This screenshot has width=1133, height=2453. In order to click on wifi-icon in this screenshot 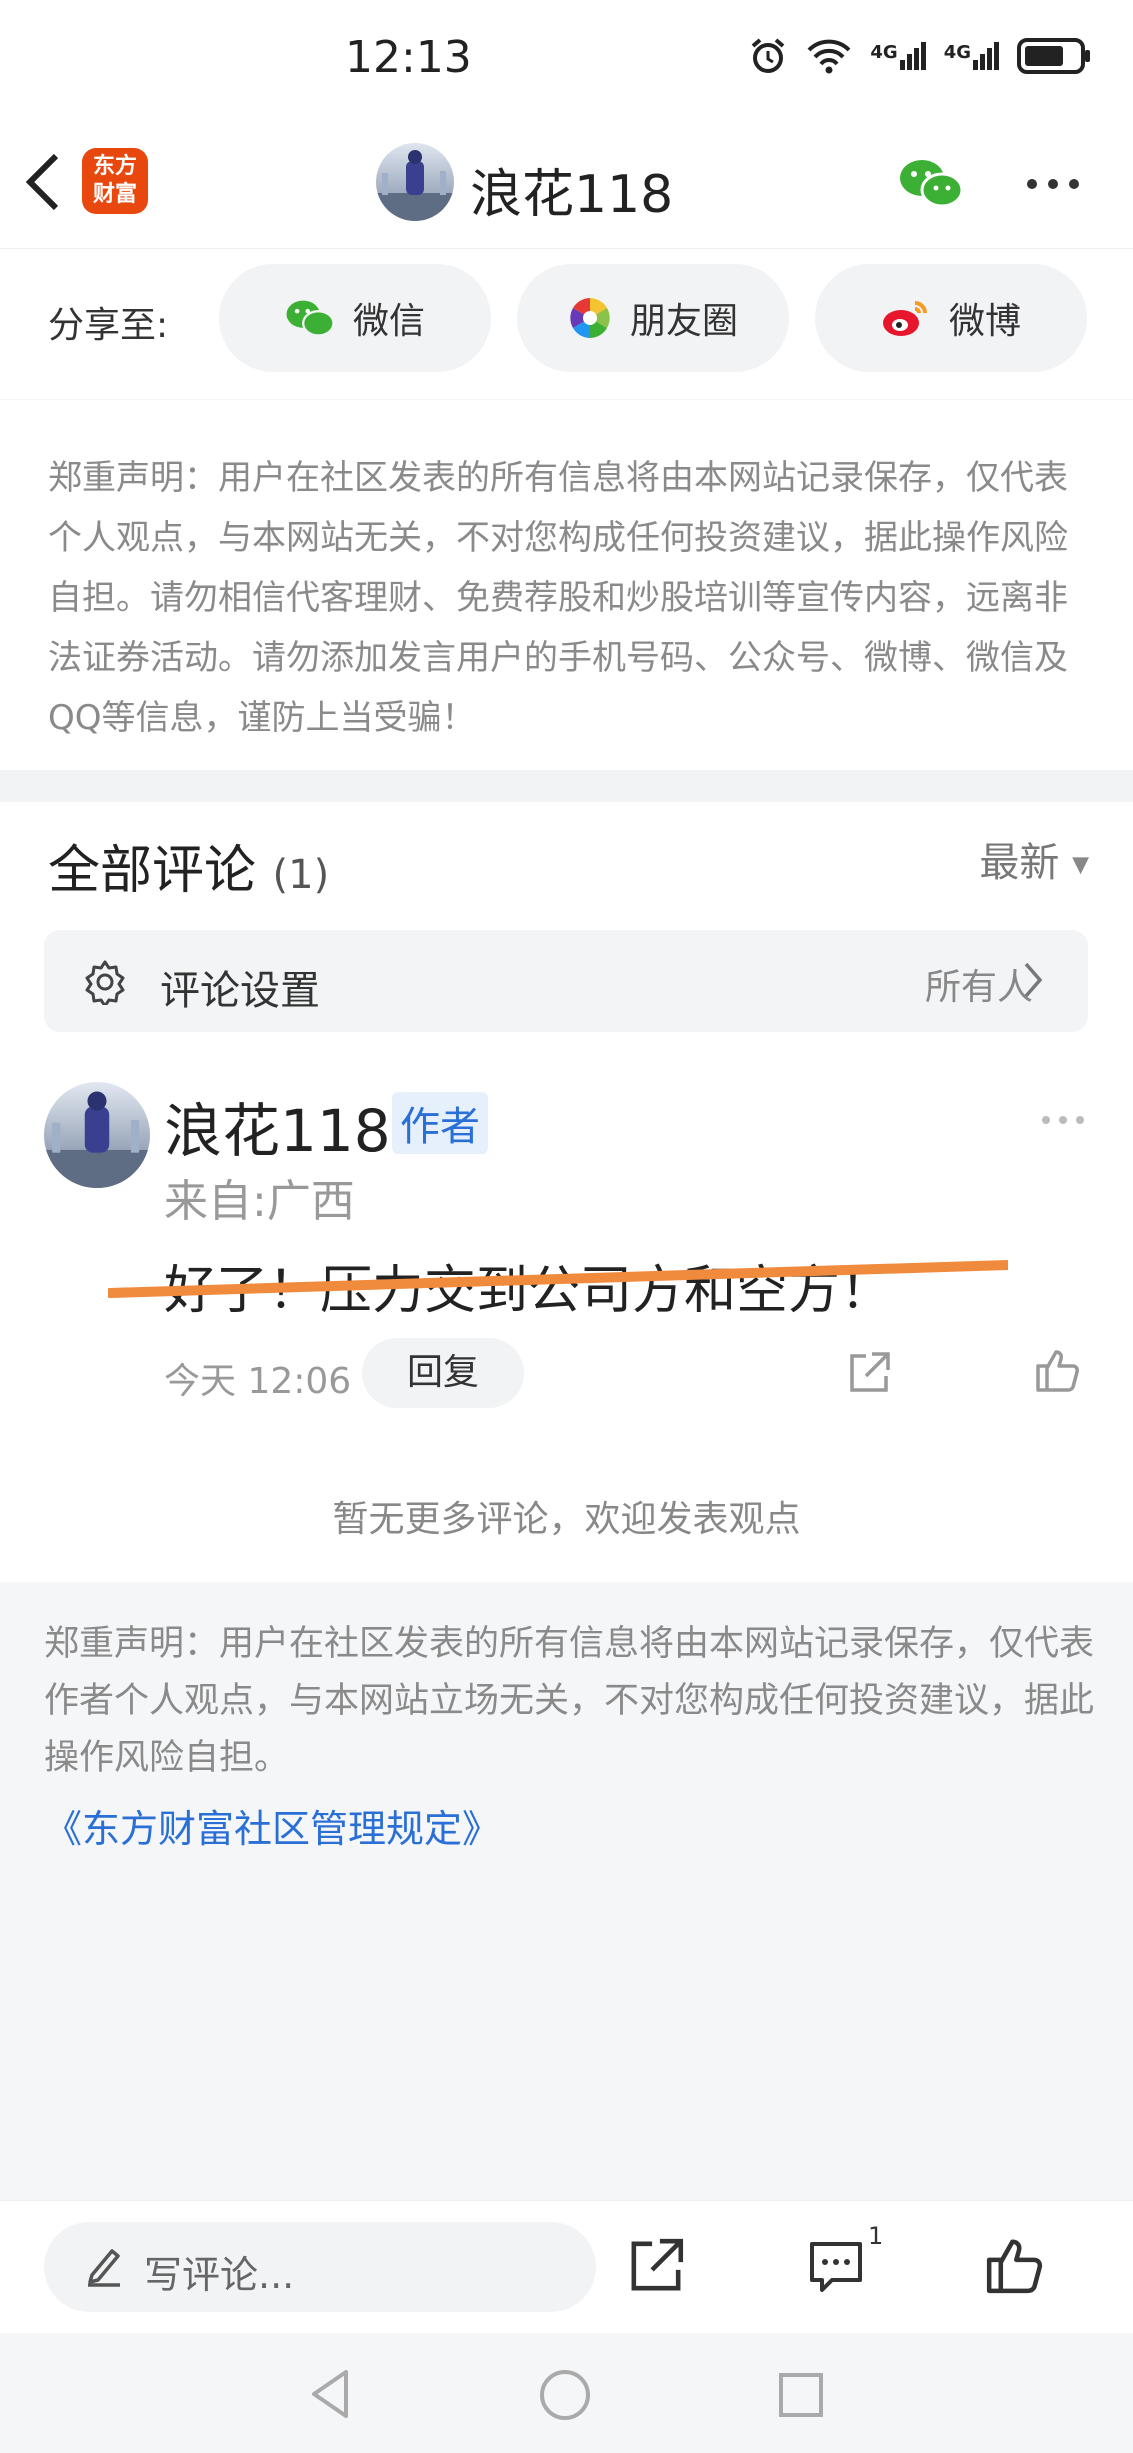, I will do `click(829, 56)`.